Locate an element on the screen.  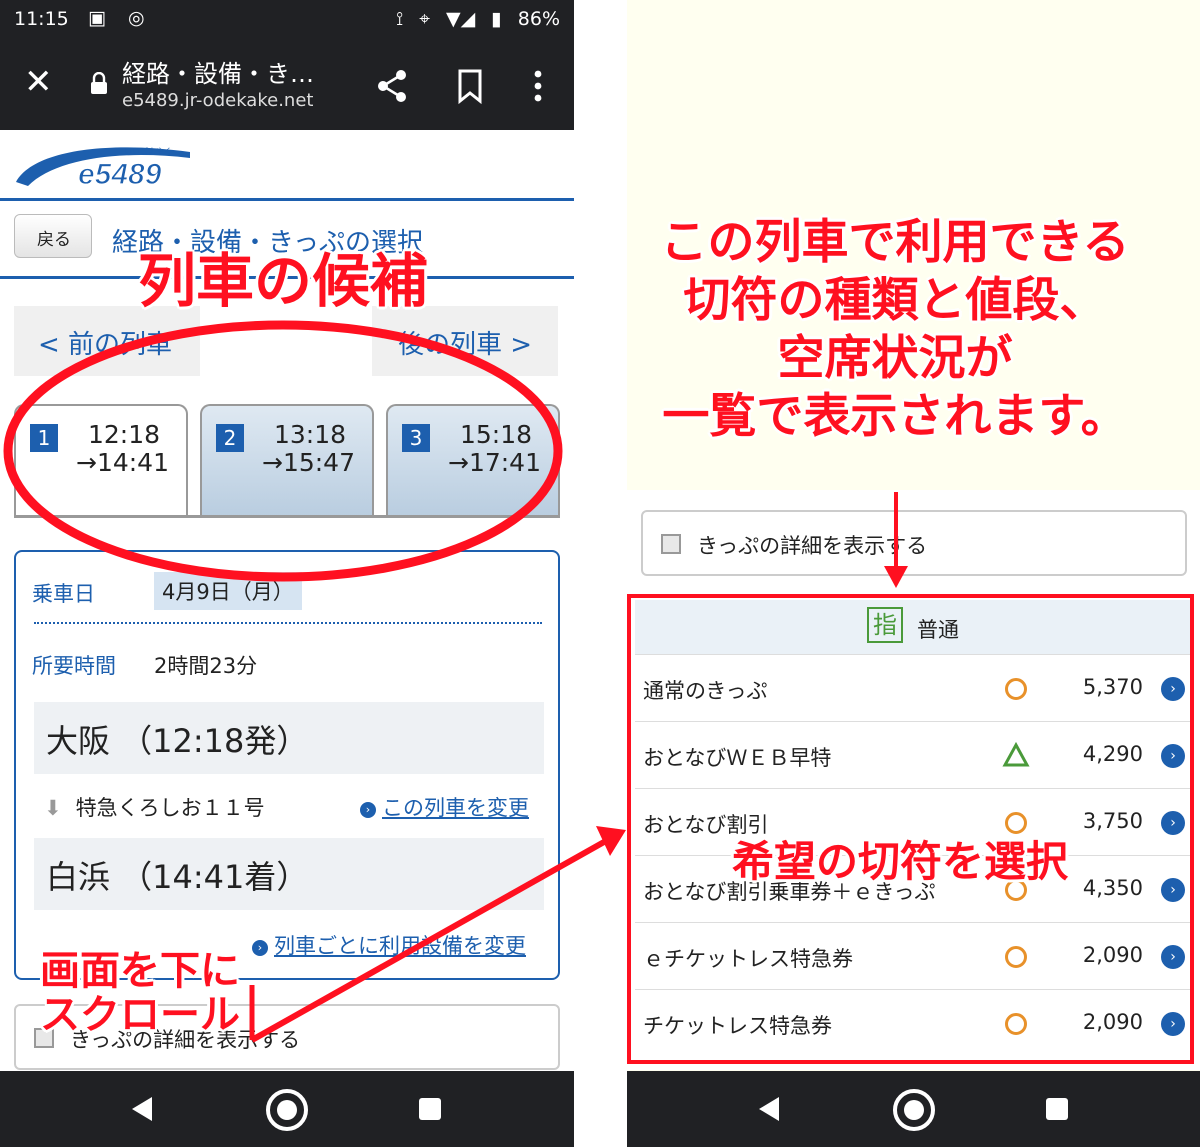
explain-line-2: 切符の種類と値段、 is located at coordinates (895, 300).